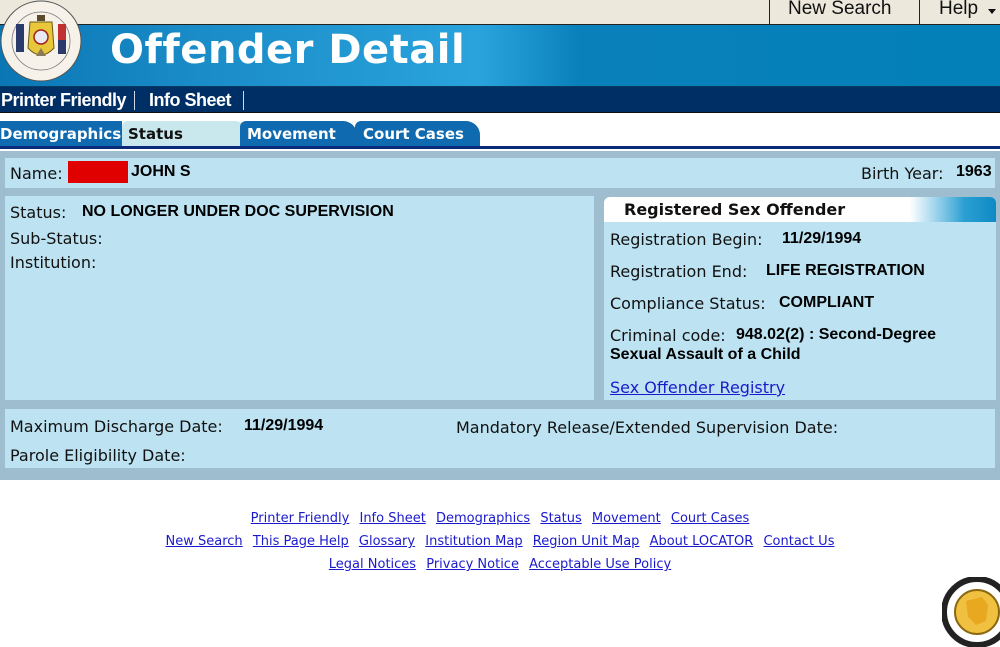 The height and width of the screenshot is (647, 1000). I want to click on footer-link-privacy-notice: Privacy Notice, so click(472, 564).